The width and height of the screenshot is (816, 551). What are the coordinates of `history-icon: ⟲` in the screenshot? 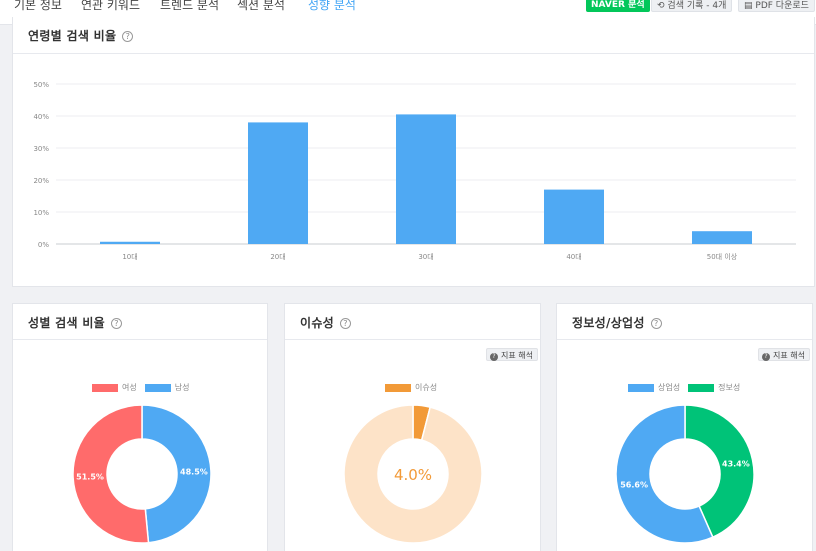 It's located at (661, 6).